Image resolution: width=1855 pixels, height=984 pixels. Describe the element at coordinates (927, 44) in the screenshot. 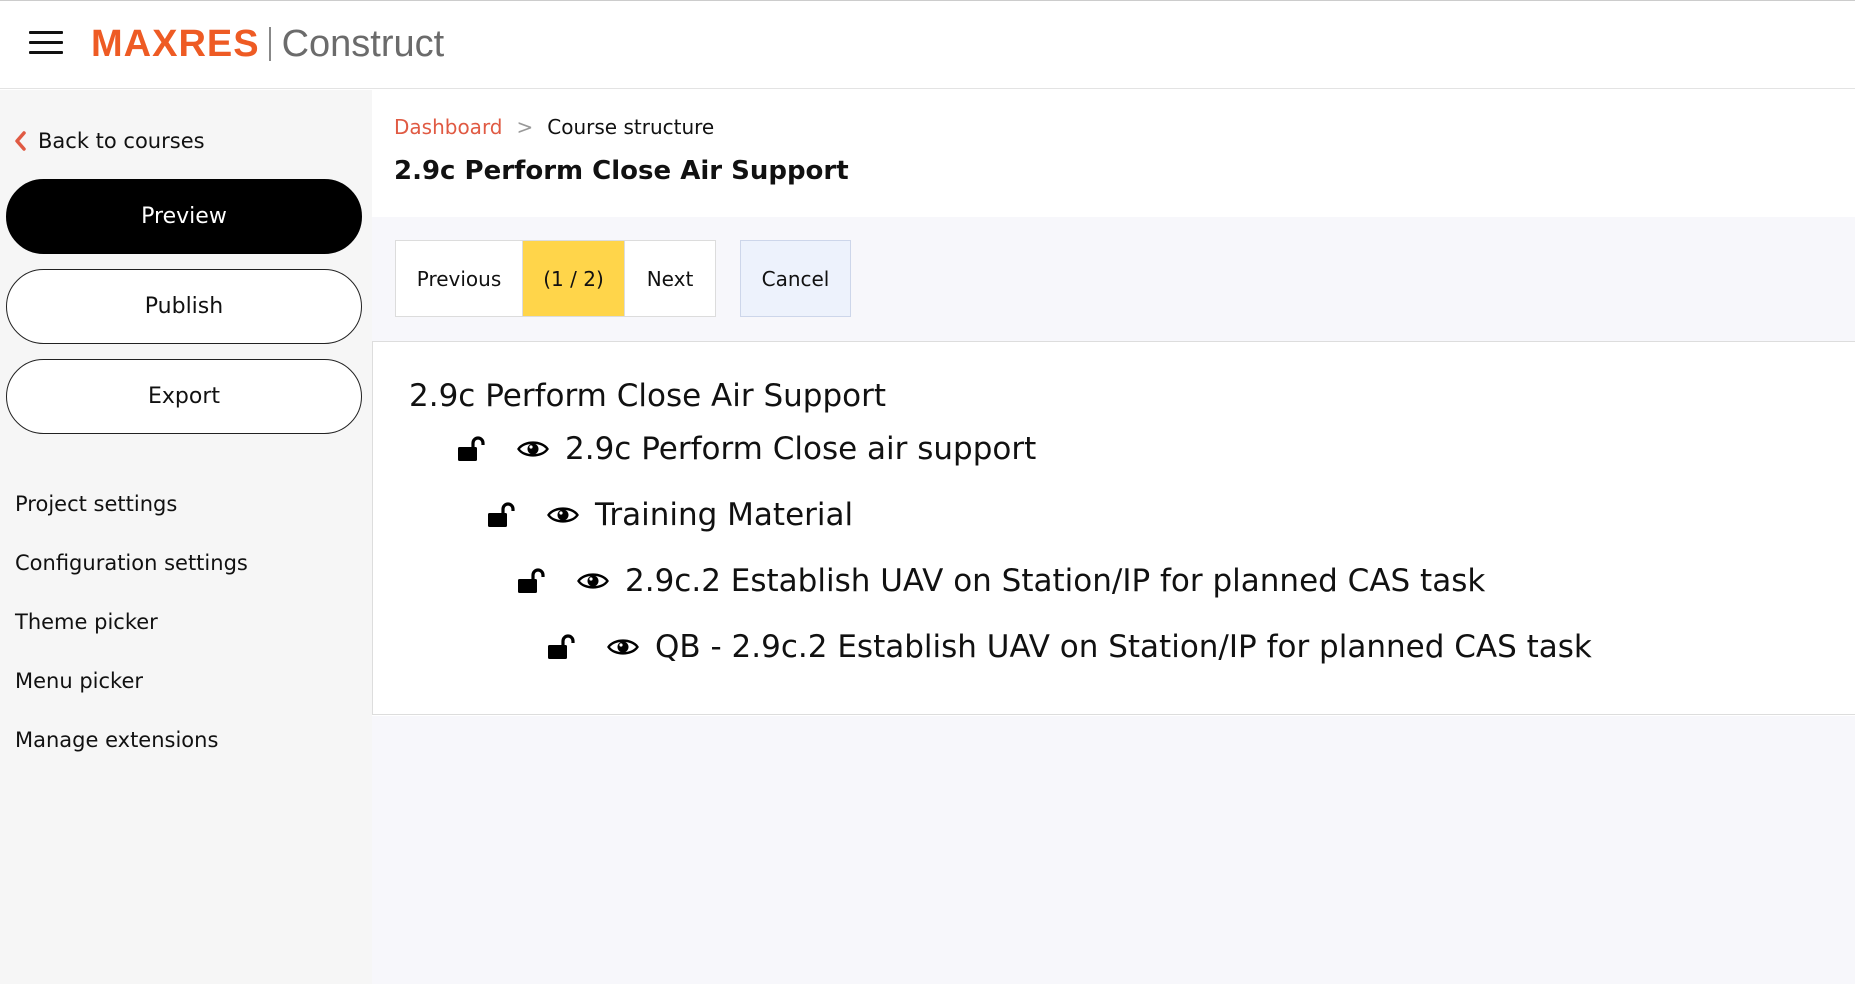

I see `top-bar: MAXRES Construct` at that location.